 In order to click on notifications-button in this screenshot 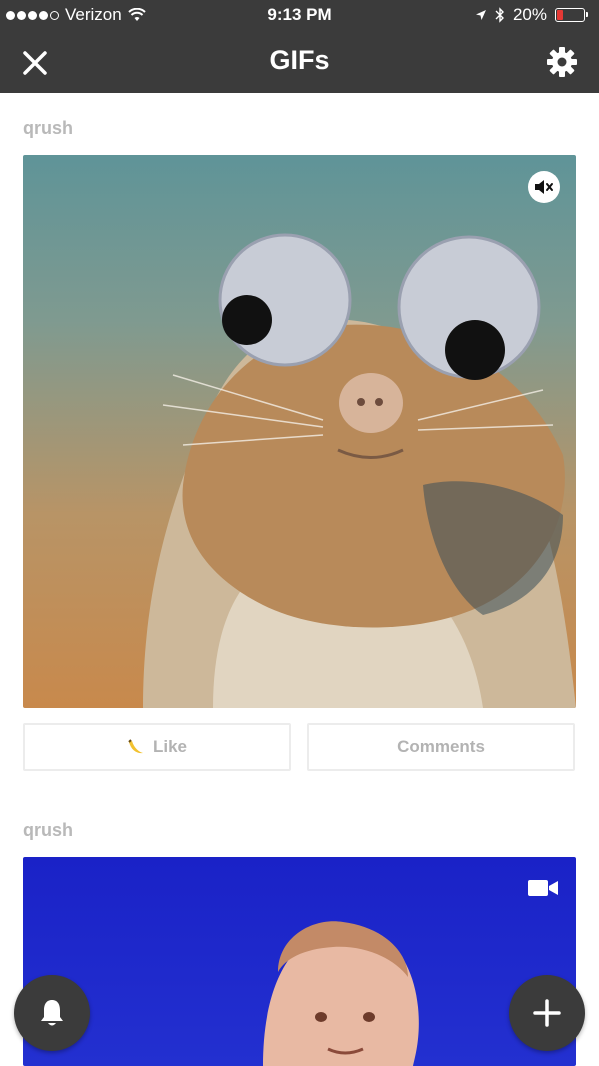, I will do `click(52, 1013)`.